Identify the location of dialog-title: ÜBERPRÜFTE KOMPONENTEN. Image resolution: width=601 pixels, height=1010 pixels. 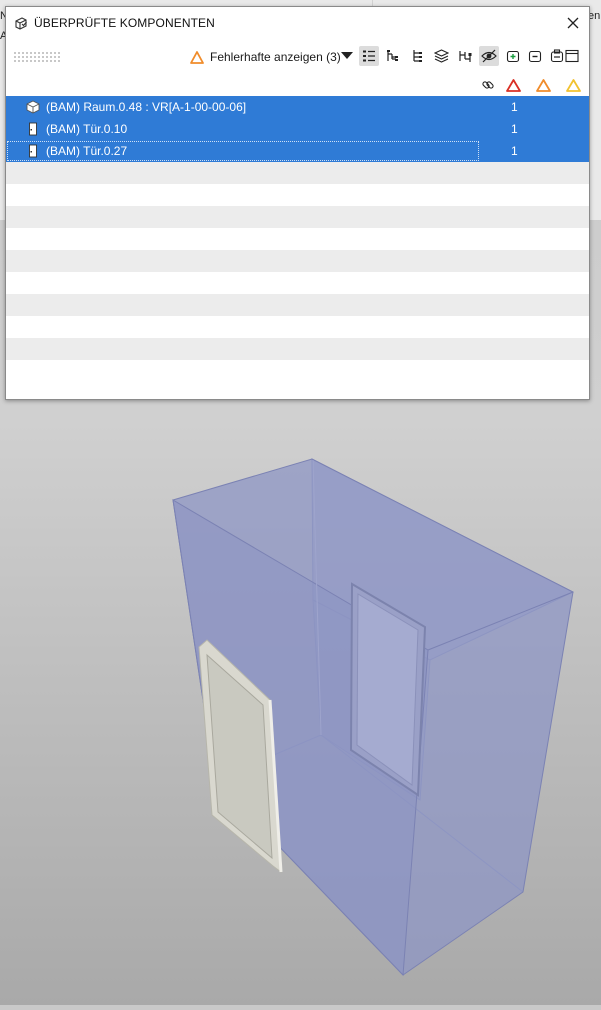
(124, 23).